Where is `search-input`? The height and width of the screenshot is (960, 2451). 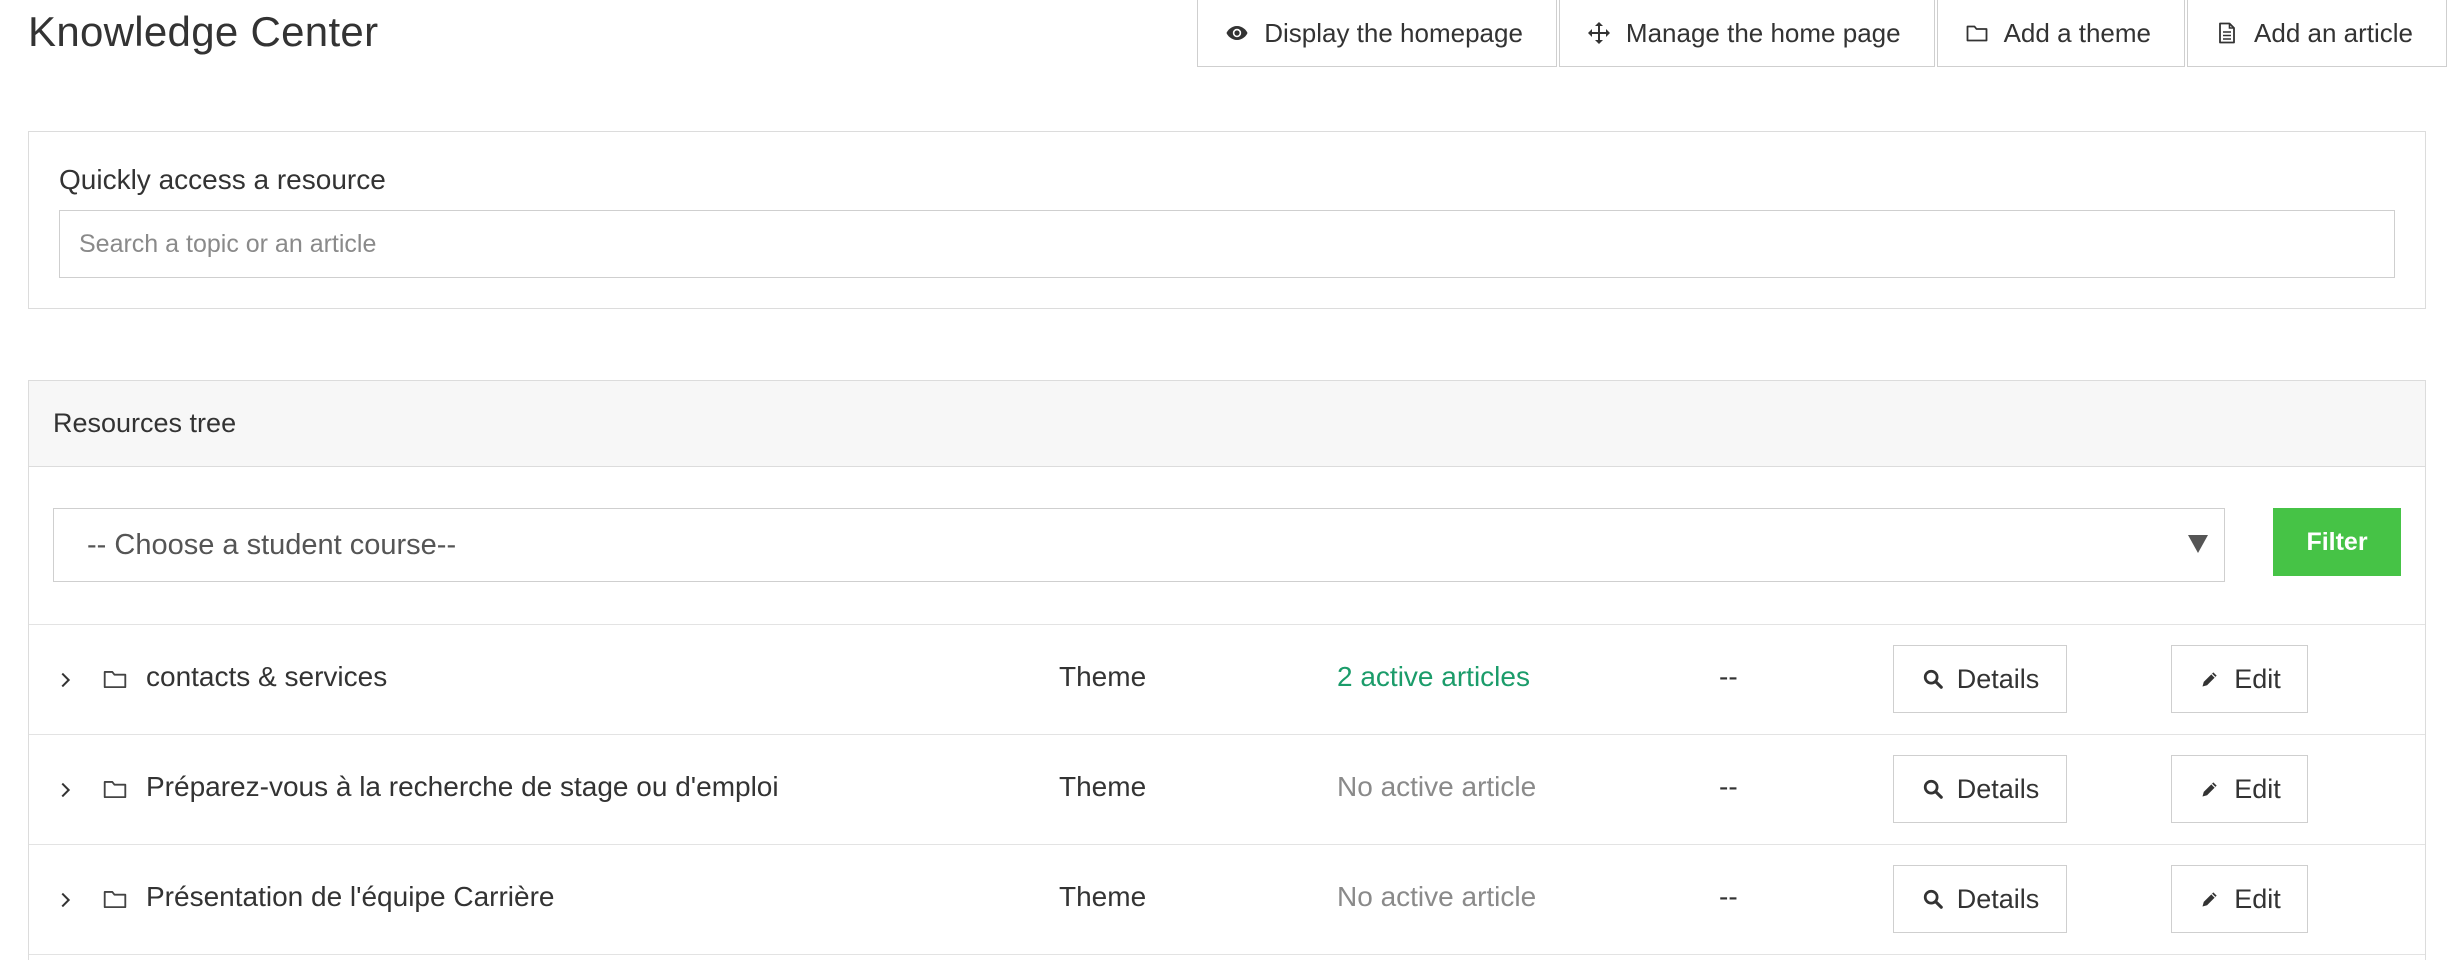 search-input is located at coordinates (1227, 244).